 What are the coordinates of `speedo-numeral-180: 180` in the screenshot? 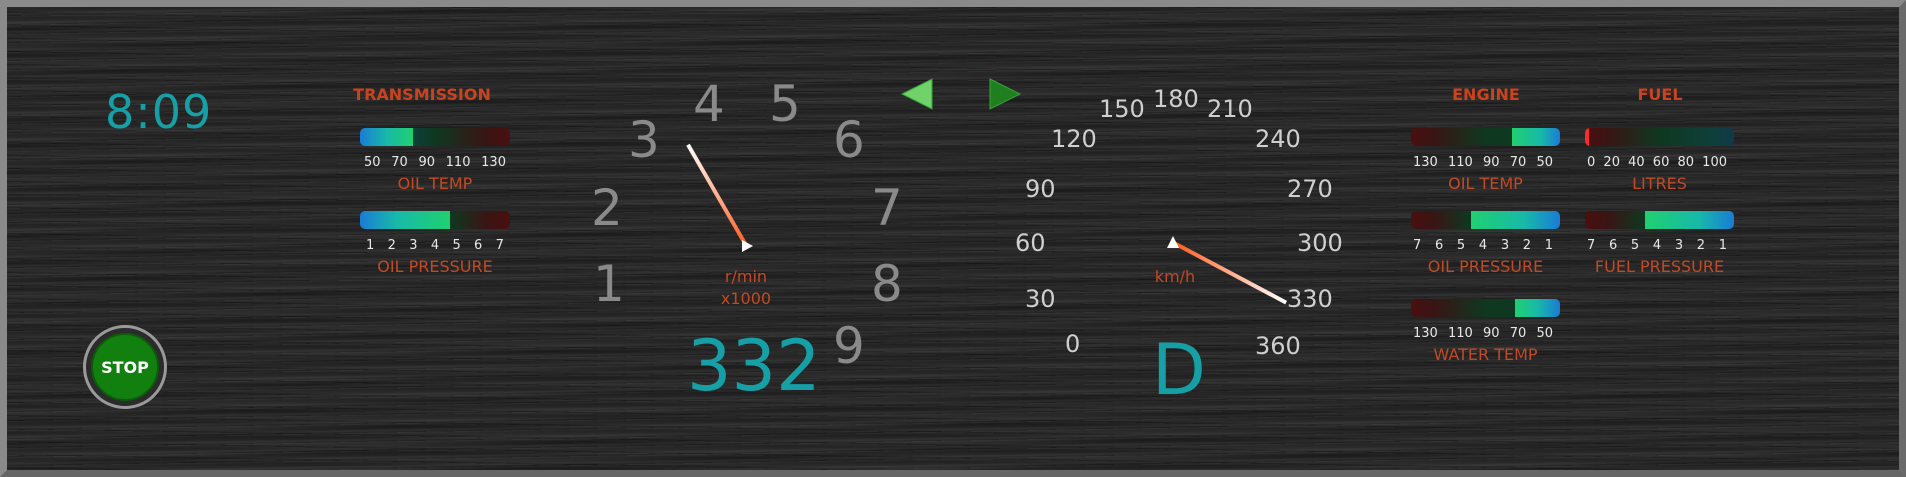 It's located at (1176, 99).